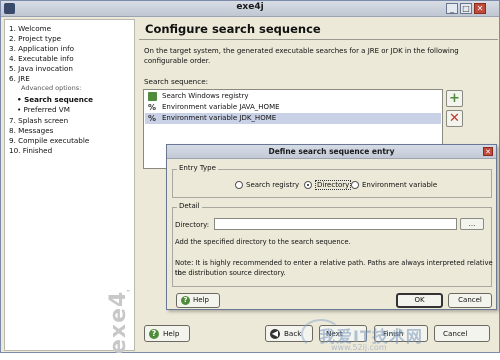  What do you see at coordinates (359, 347) in the screenshot?
I see `watermark-url: www.52ij.com` at bounding box center [359, 347].